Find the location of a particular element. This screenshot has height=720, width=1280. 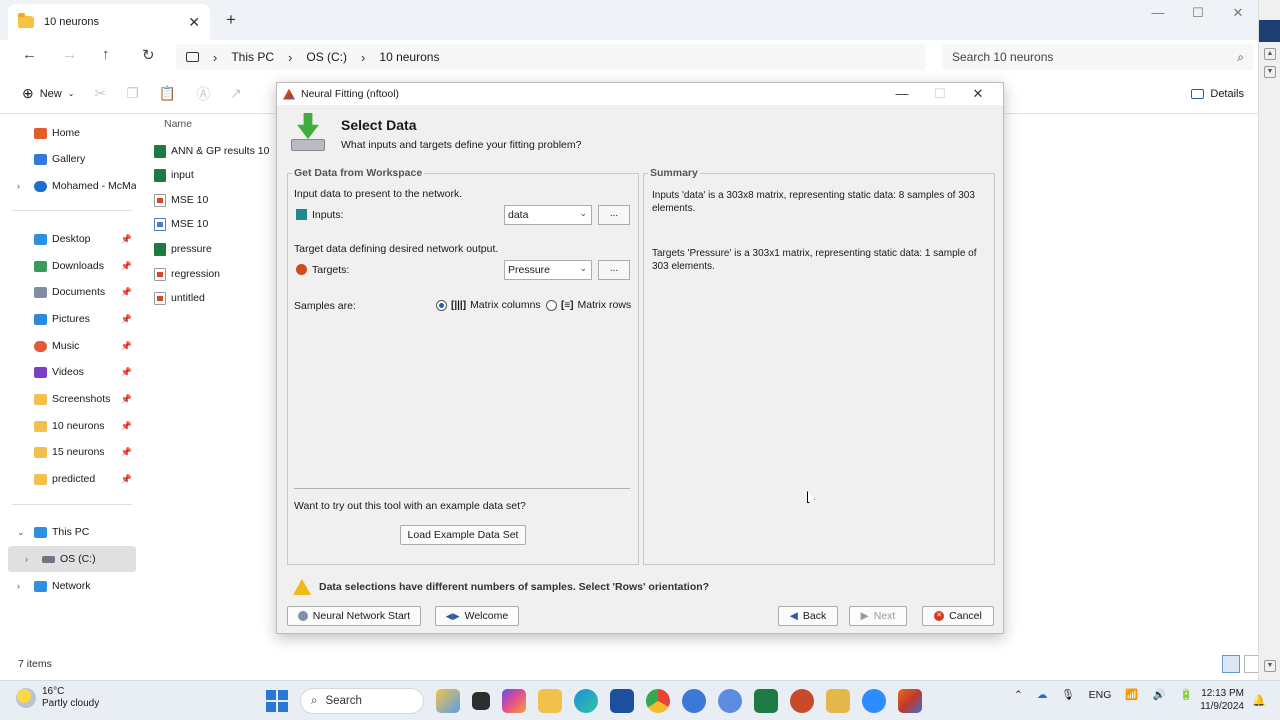

copy-icon: ❐ is located at coordinates (132, 93).